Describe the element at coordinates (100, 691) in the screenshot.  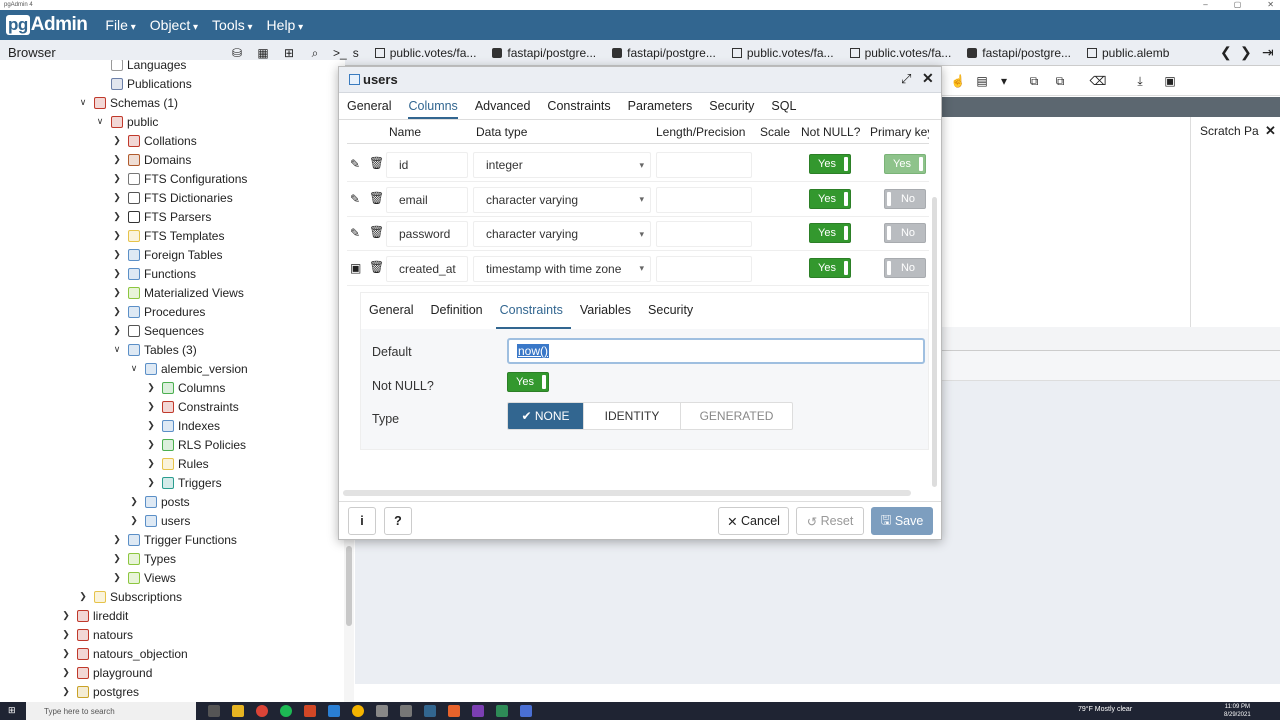
I see `tree-node: ❯ postgres` at that location.